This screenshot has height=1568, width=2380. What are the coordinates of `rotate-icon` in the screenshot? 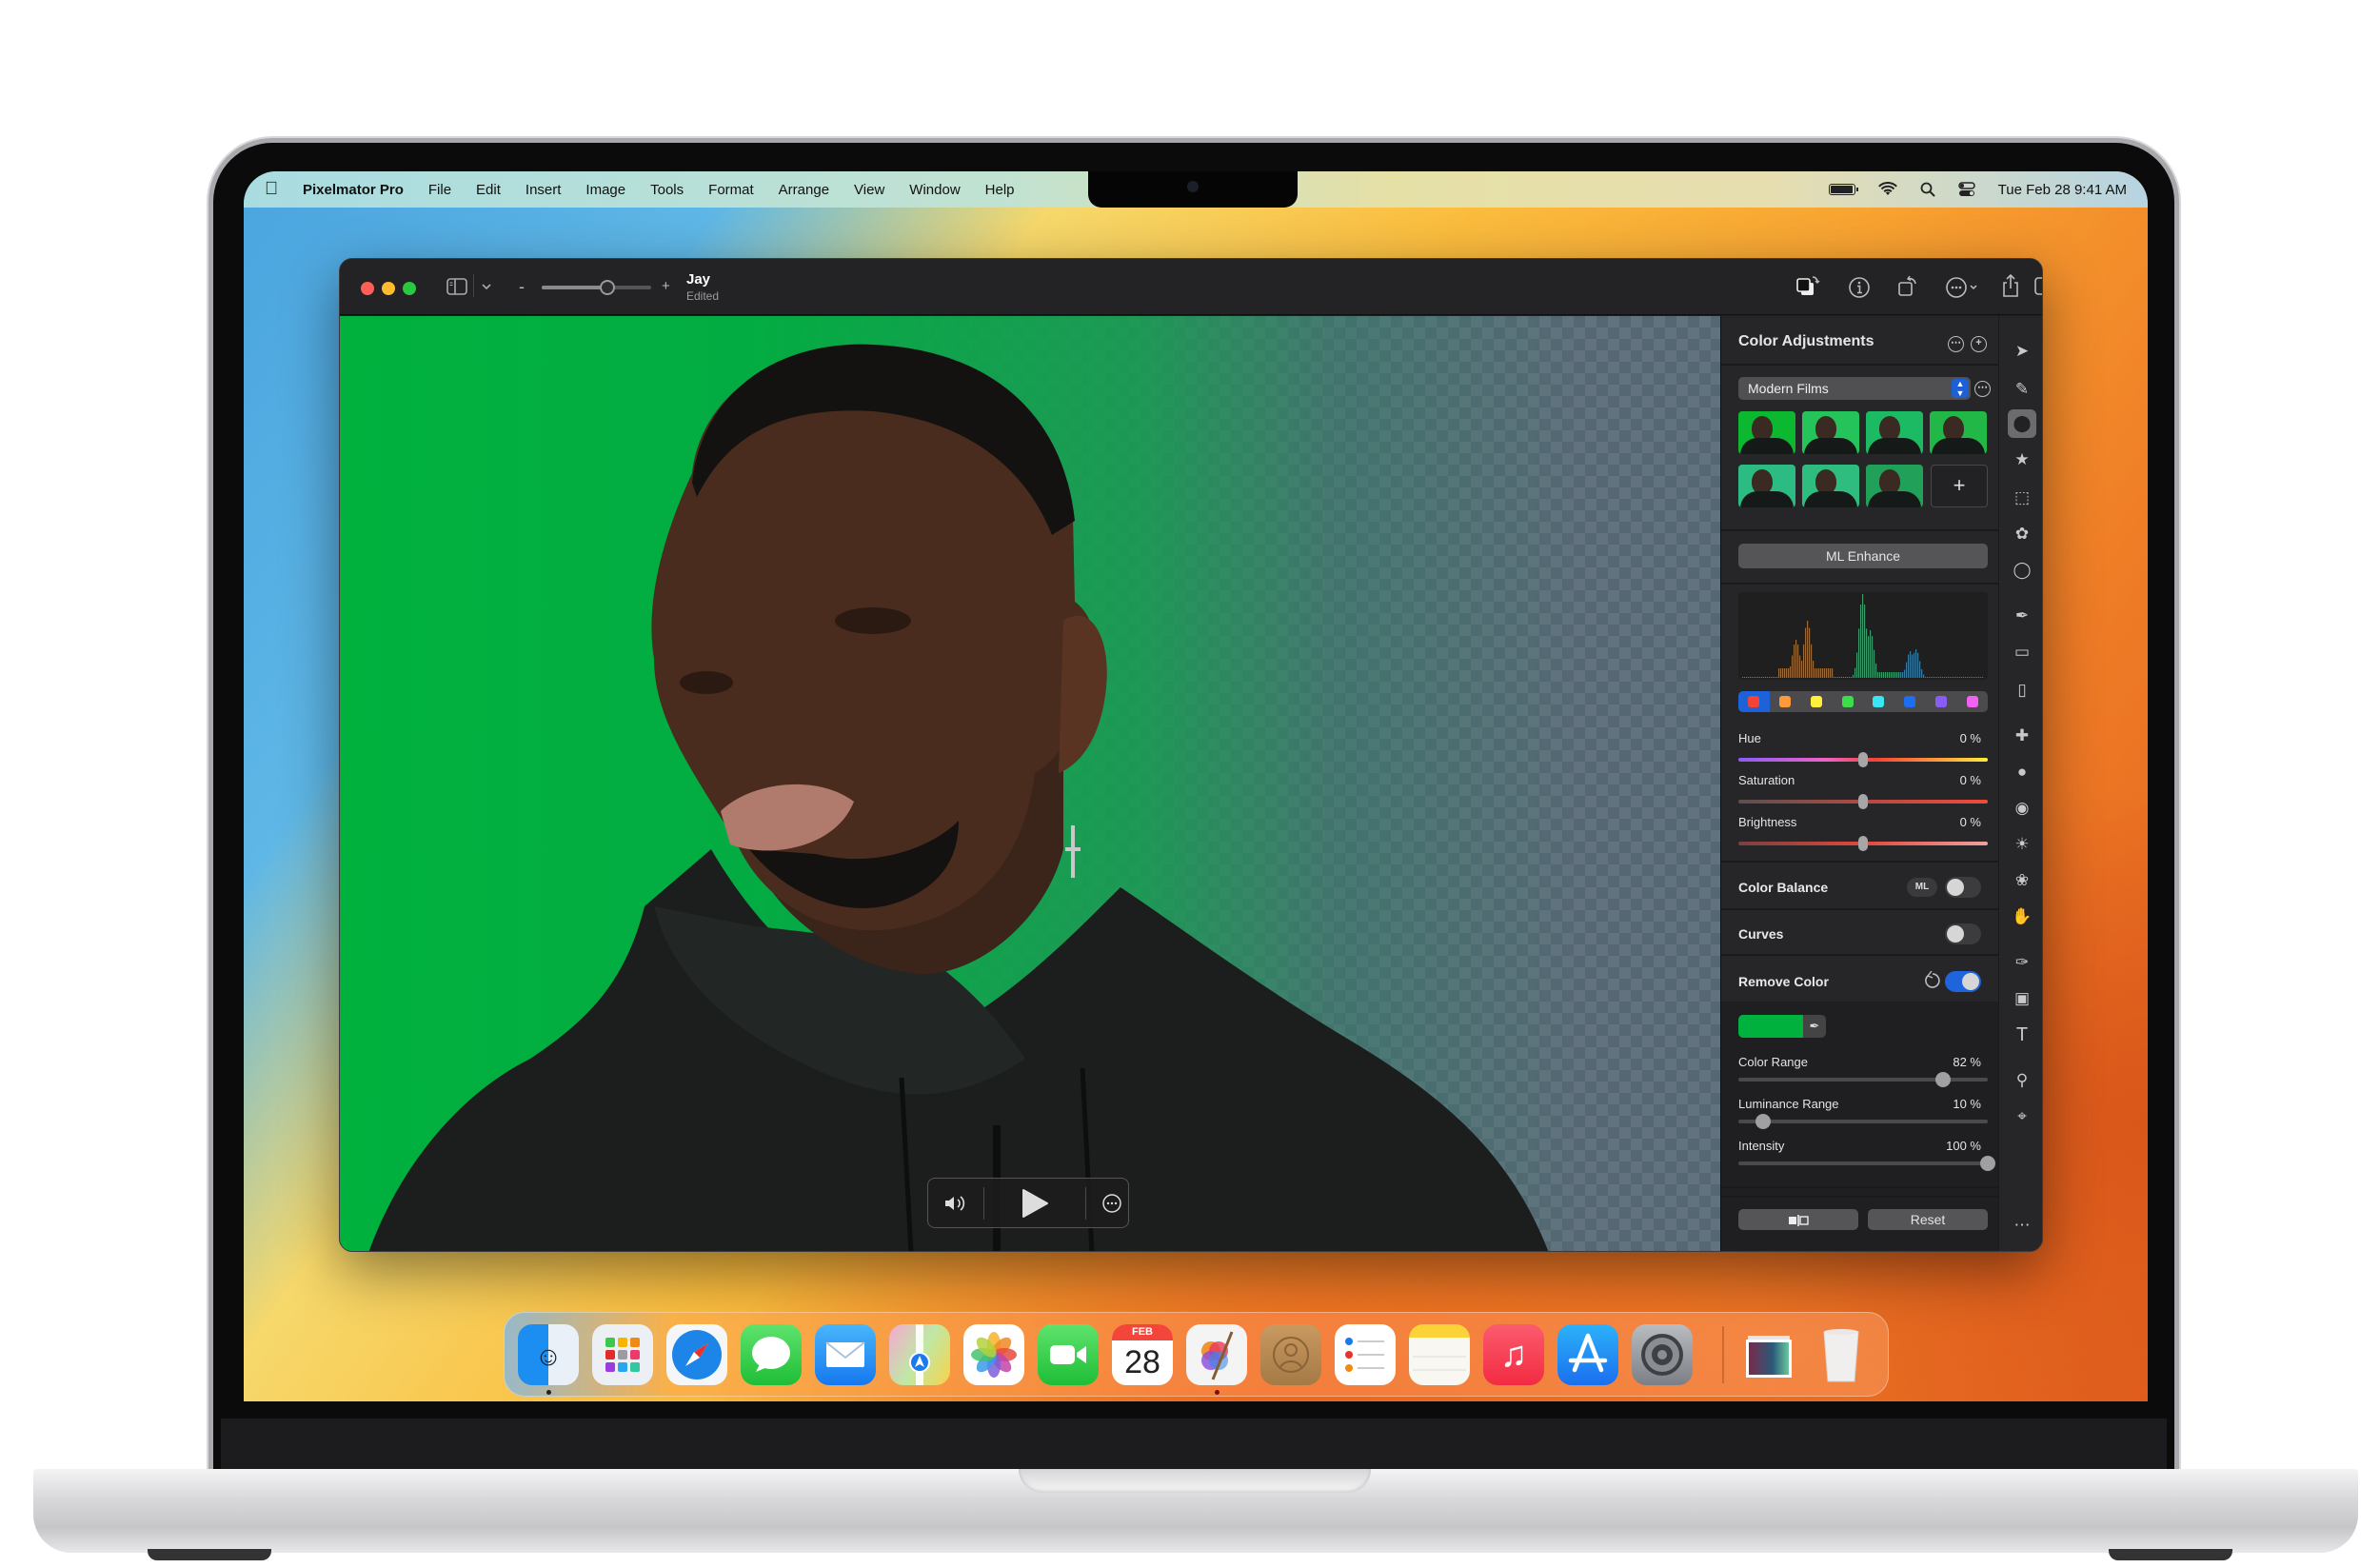 It's located at (1907, 287).